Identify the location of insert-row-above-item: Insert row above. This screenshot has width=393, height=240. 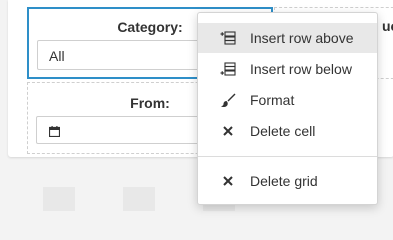
(287, 38).